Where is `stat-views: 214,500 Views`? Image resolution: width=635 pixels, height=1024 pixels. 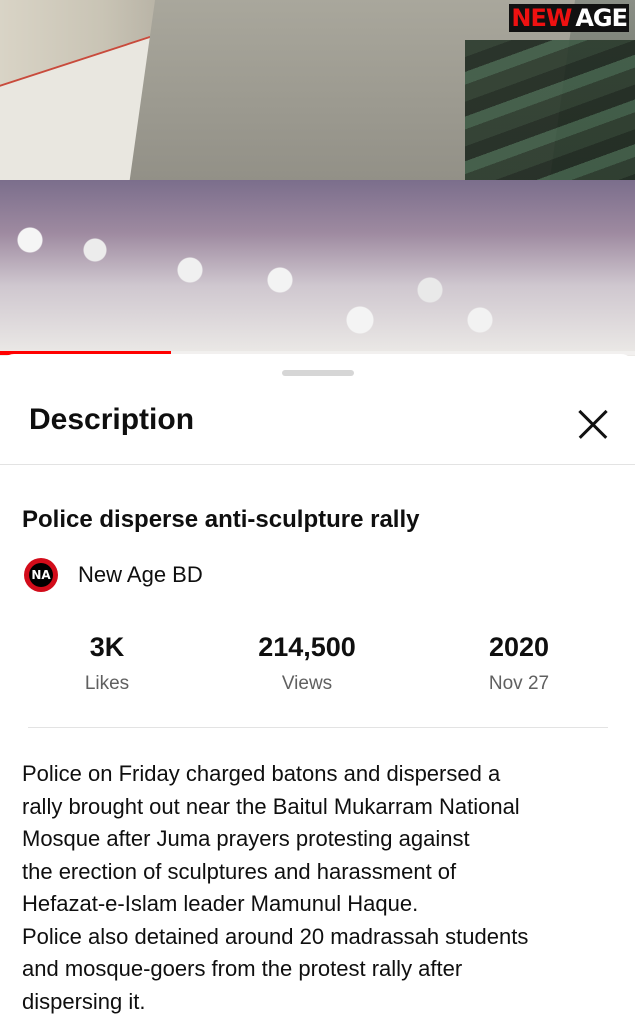
stat-views: 214,500 Views is located at coordinates (307, 663).